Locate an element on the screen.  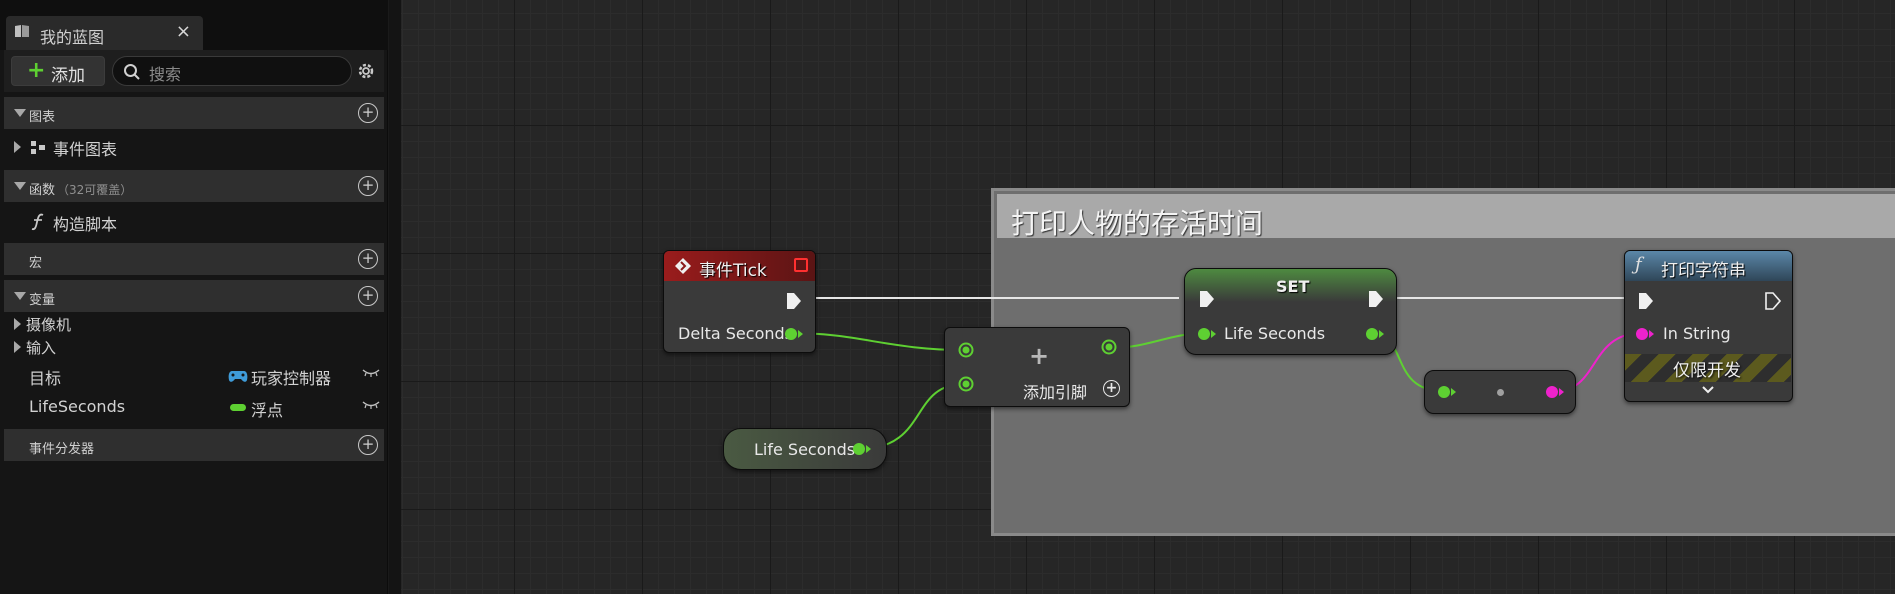
add-macro-icon: + is located at coordinates (368, 259).